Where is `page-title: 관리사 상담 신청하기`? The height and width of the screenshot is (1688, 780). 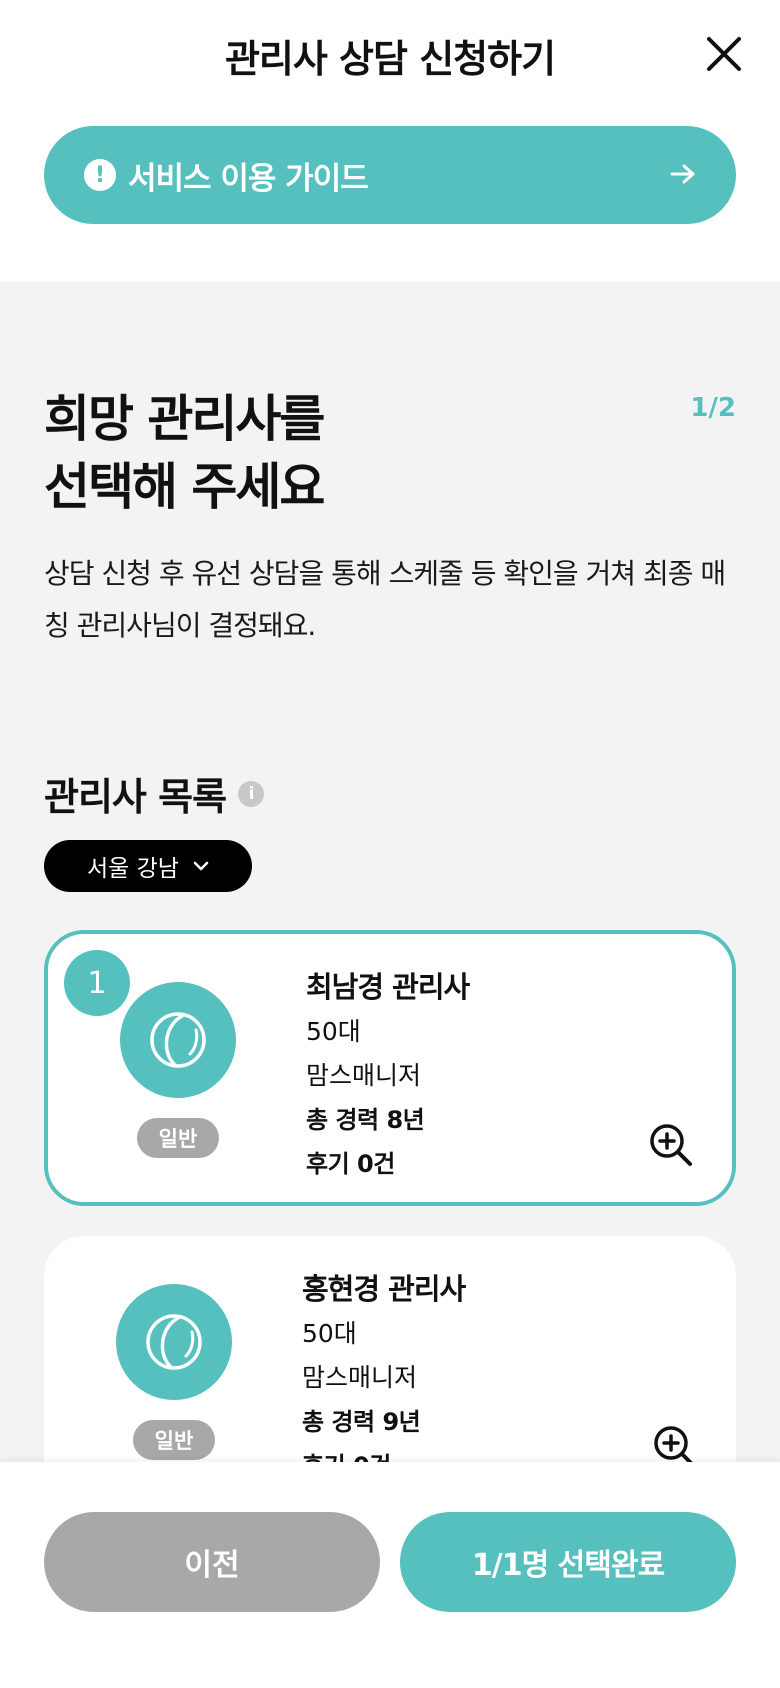
page-title: 관리사 상담 신청하기 is located at coordinates (390, 59).